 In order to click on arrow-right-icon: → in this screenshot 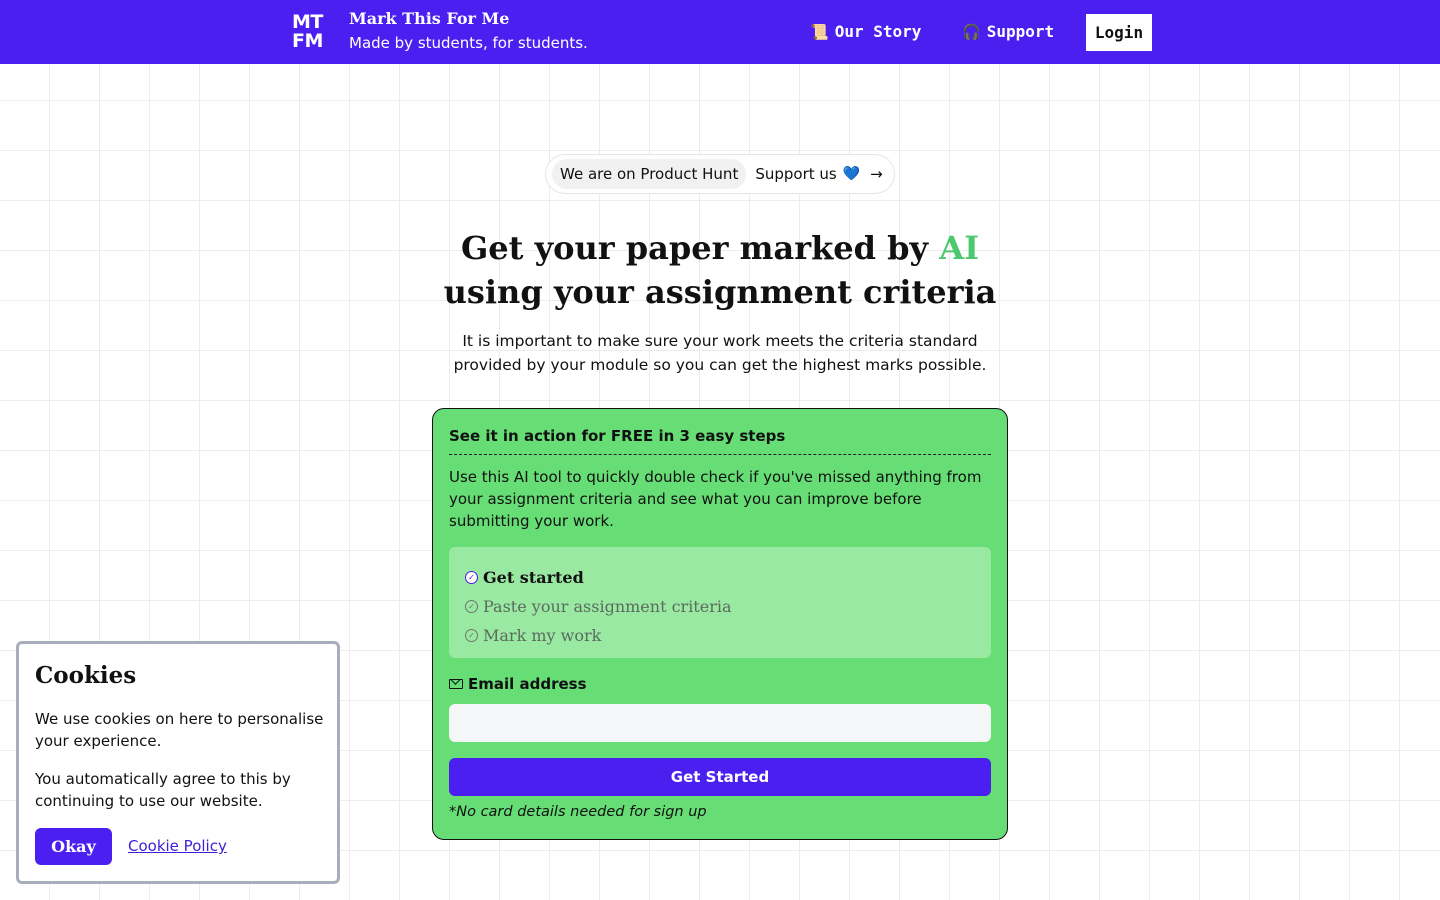, I will do `click(876, 174)`.